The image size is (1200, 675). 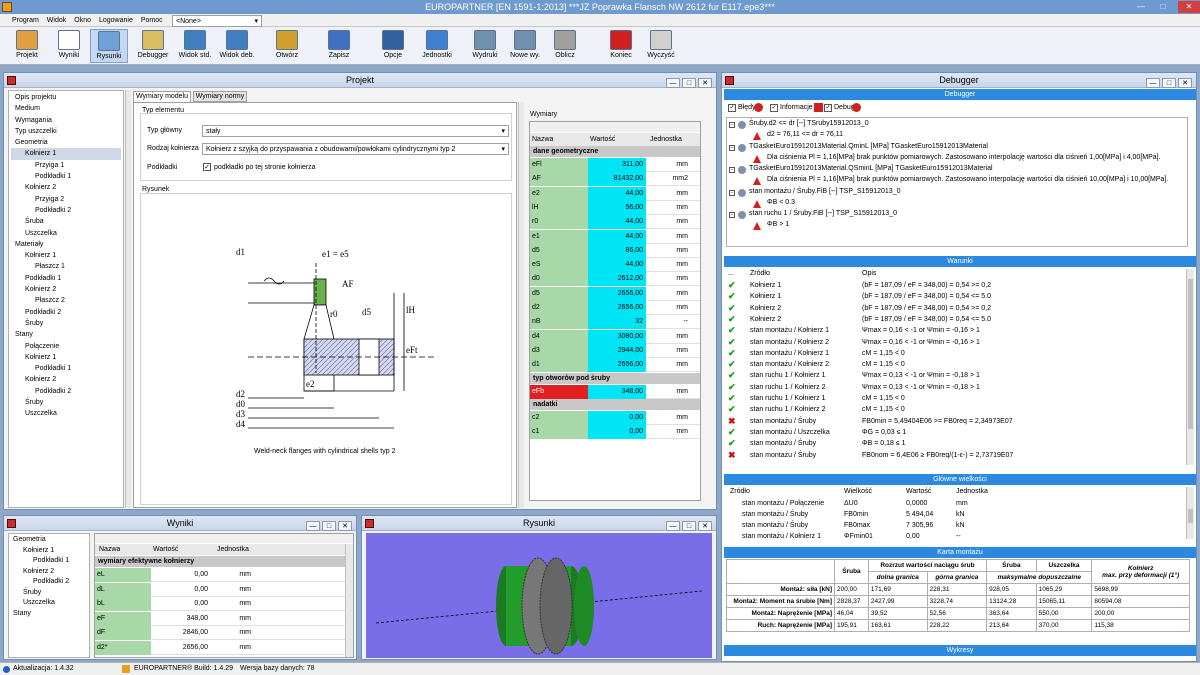 I want to click on tree-item: Połączenie, so click(x=66, y=346).